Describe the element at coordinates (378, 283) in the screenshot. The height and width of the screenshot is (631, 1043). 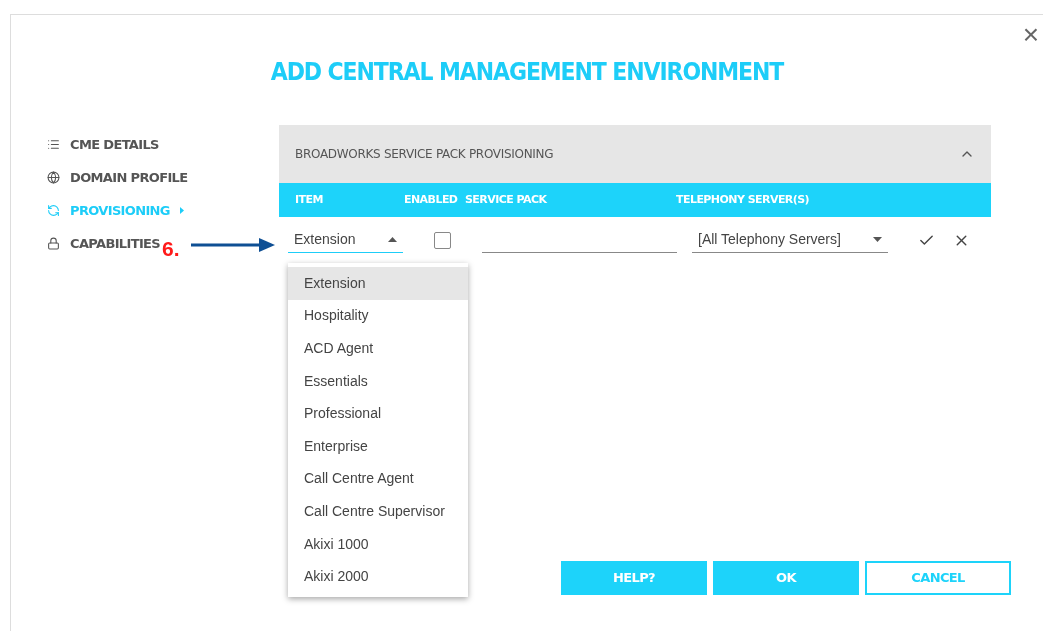
I see `dropdown-option: Extension` at that location.